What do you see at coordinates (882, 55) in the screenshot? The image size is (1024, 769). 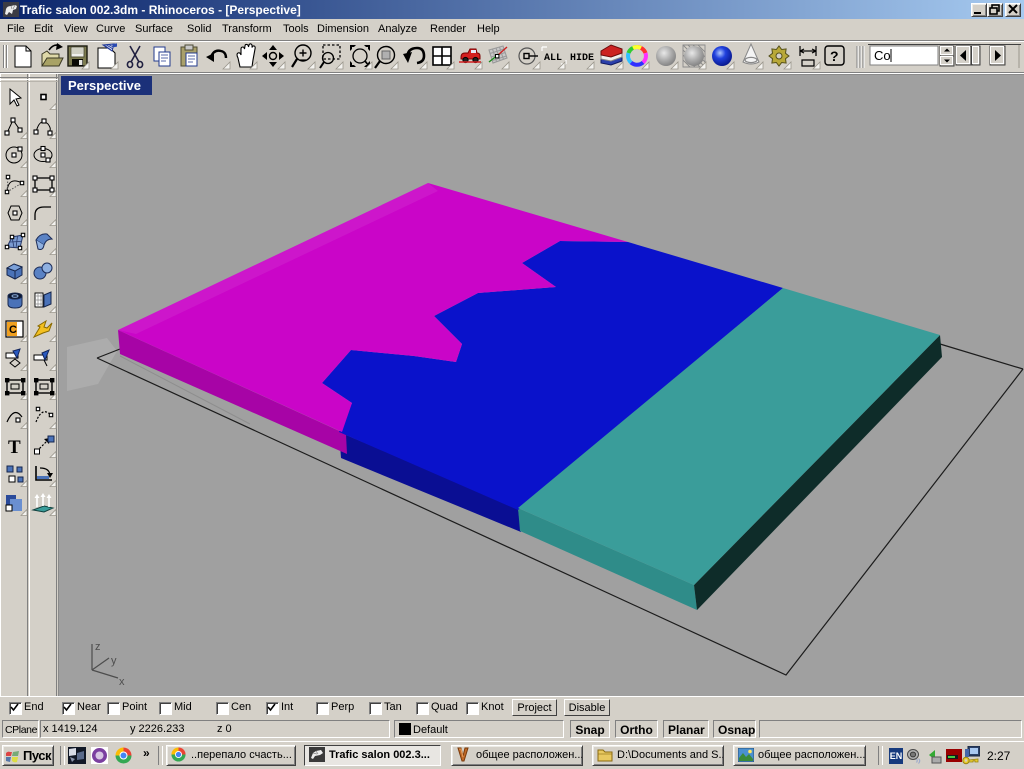 I see `svg-text: Co` at bounding box center [882, 55].